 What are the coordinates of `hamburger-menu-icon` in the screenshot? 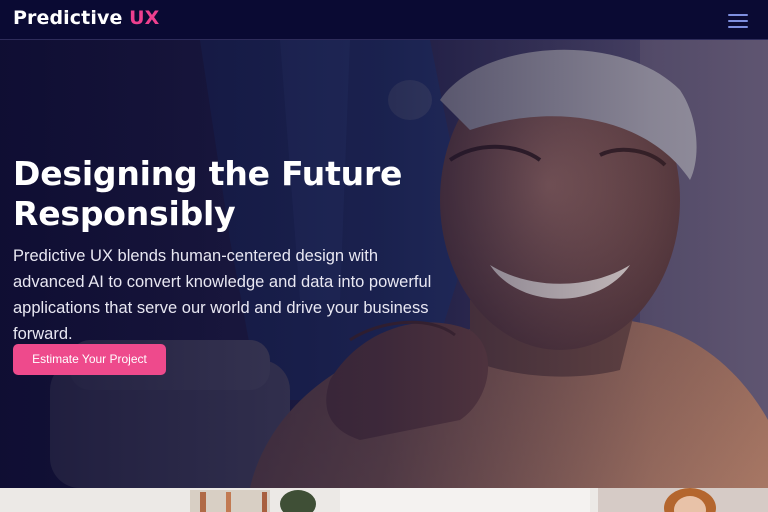 It's located at (739, 20).